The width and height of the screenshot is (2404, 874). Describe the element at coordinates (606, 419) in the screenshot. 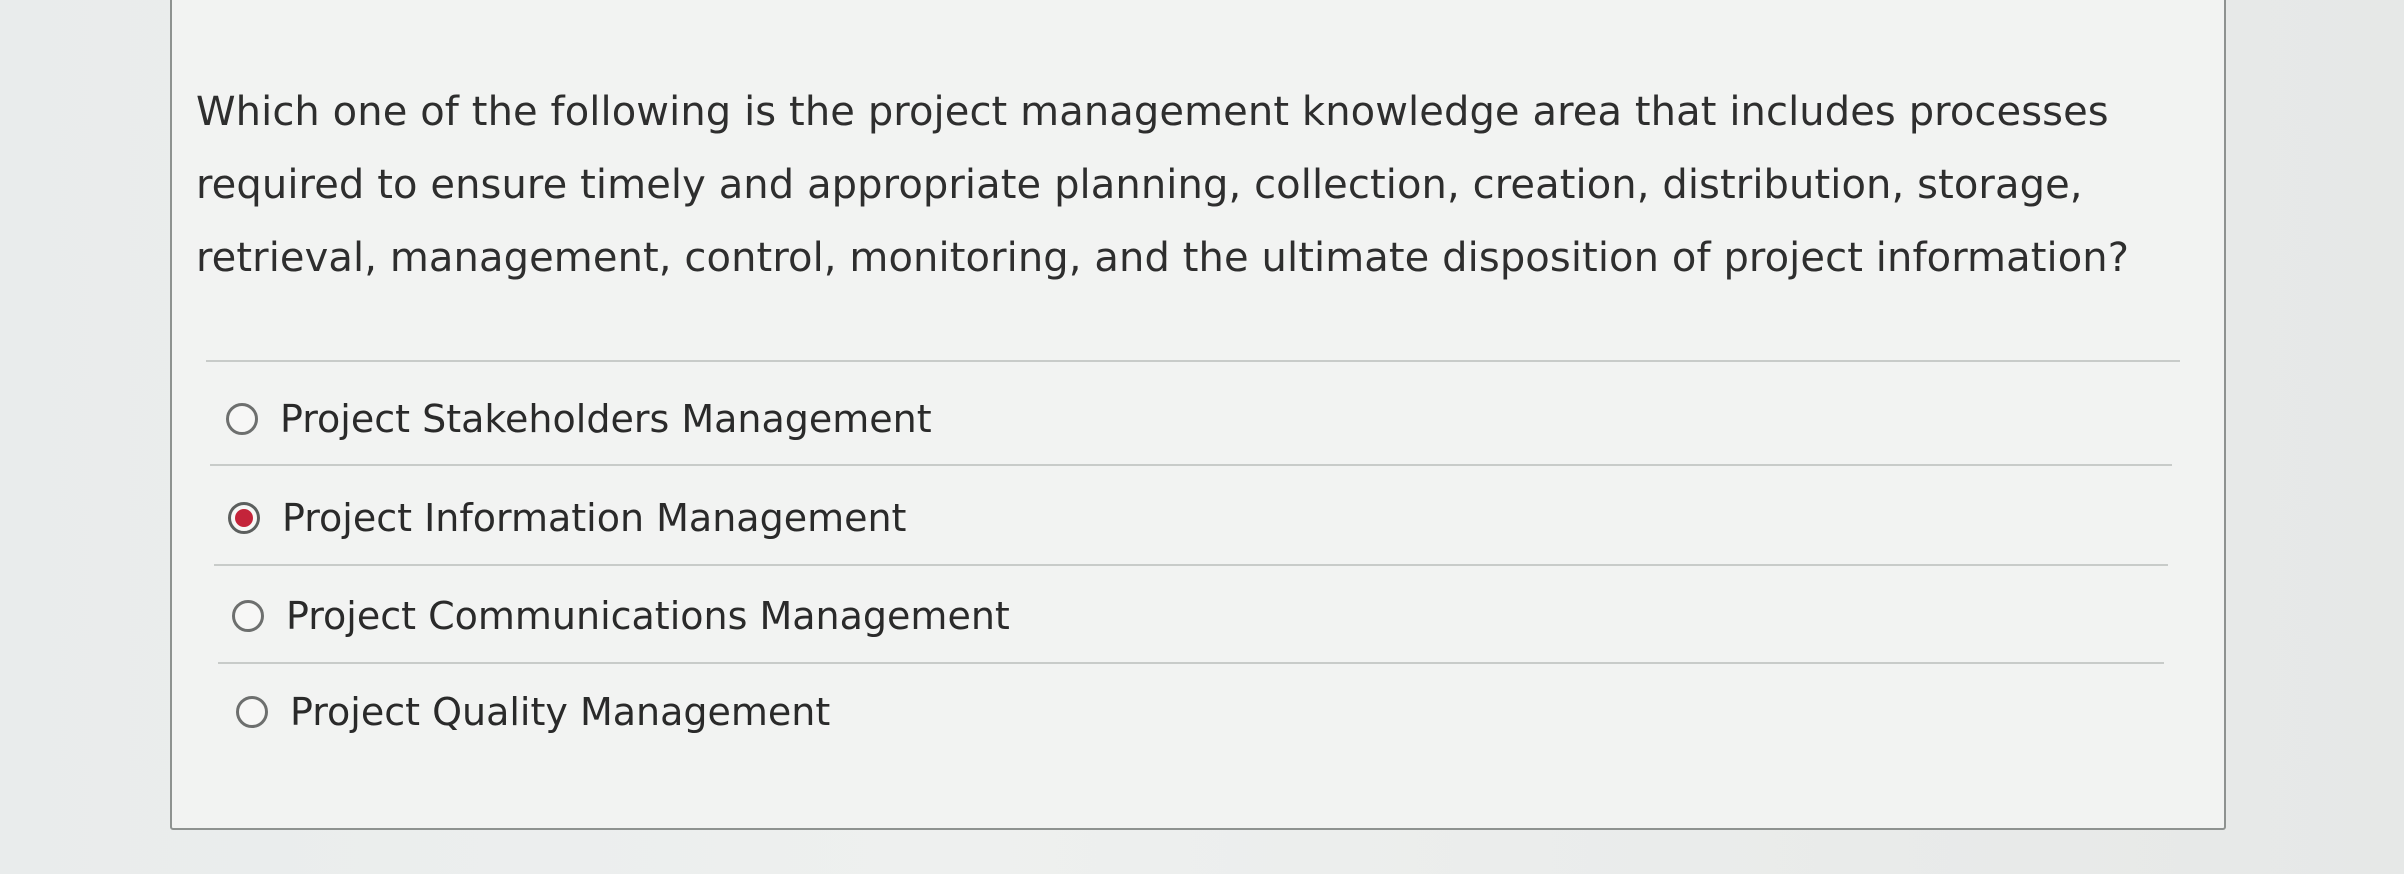

I see `option-label: Project Stakeholders Management` at that location.